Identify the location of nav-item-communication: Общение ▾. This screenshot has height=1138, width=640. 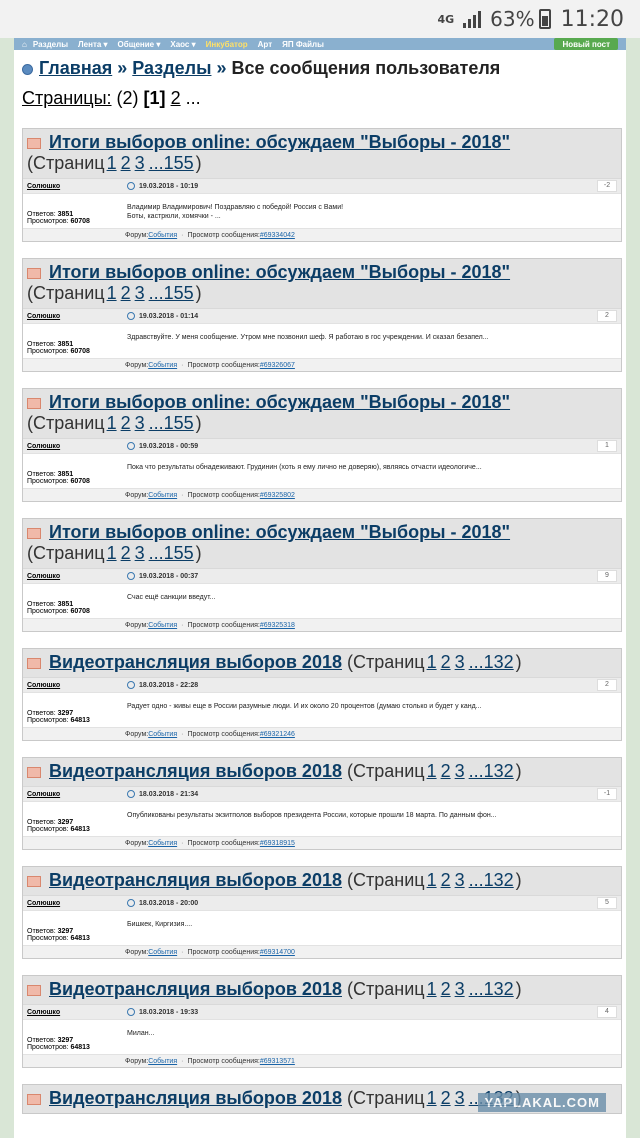
(139, 44).